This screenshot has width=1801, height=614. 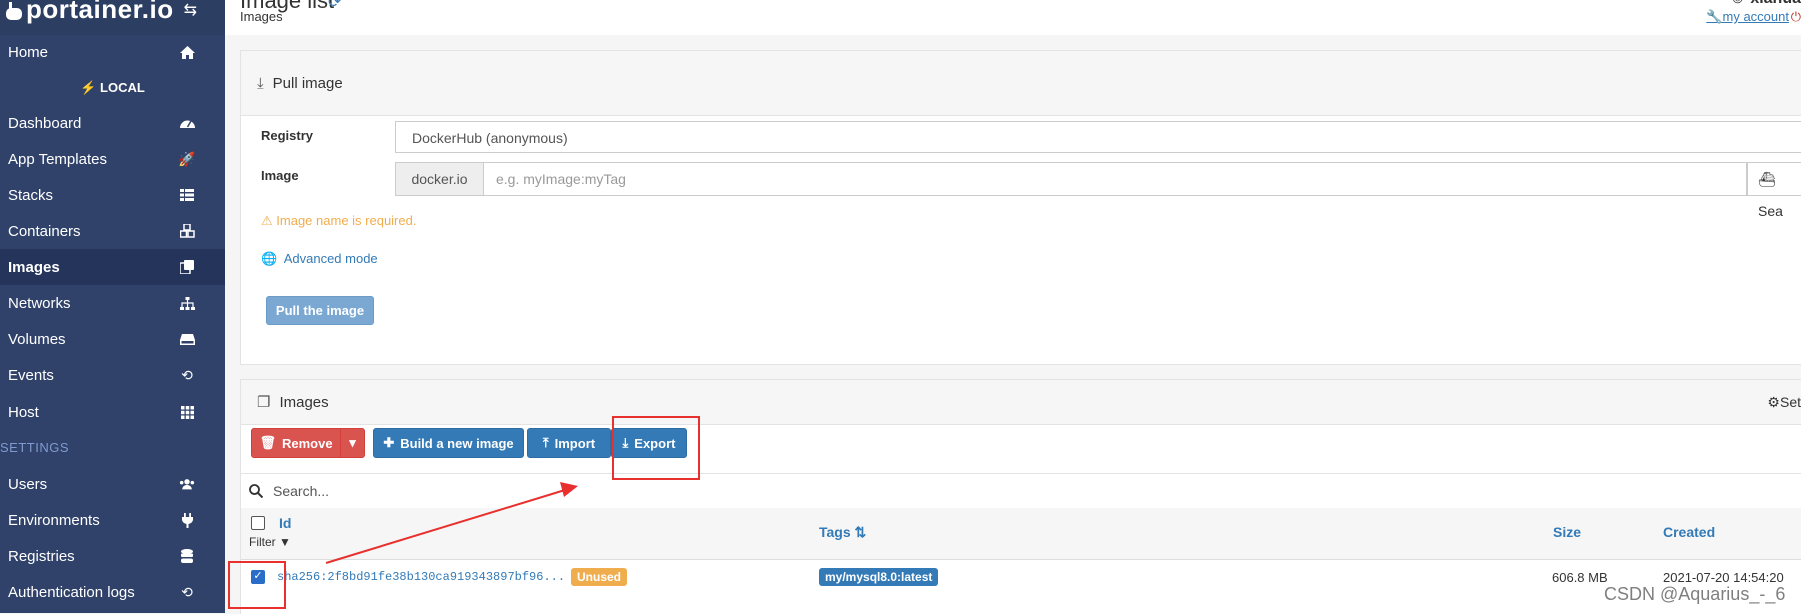 I want to click on annotation-arrow, so click(x=451, y=523).